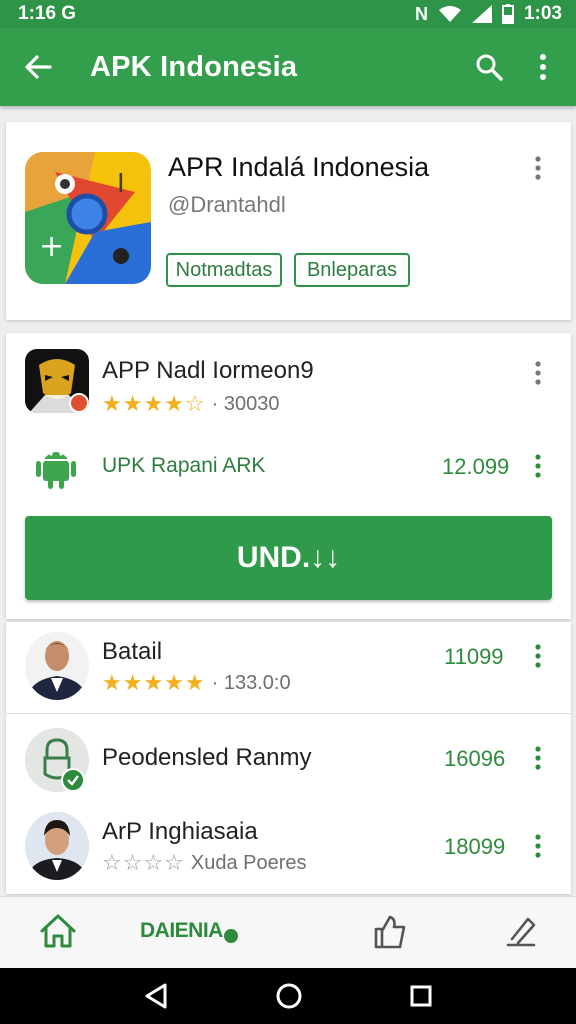  I want to click on list-item-stars: ★★★★★, so click(154, 682).